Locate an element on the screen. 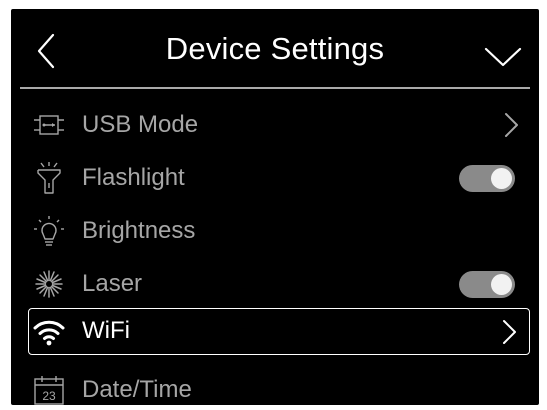 This screenshot has width=547, height=410. header-divider is located at coordinates (275, 88).